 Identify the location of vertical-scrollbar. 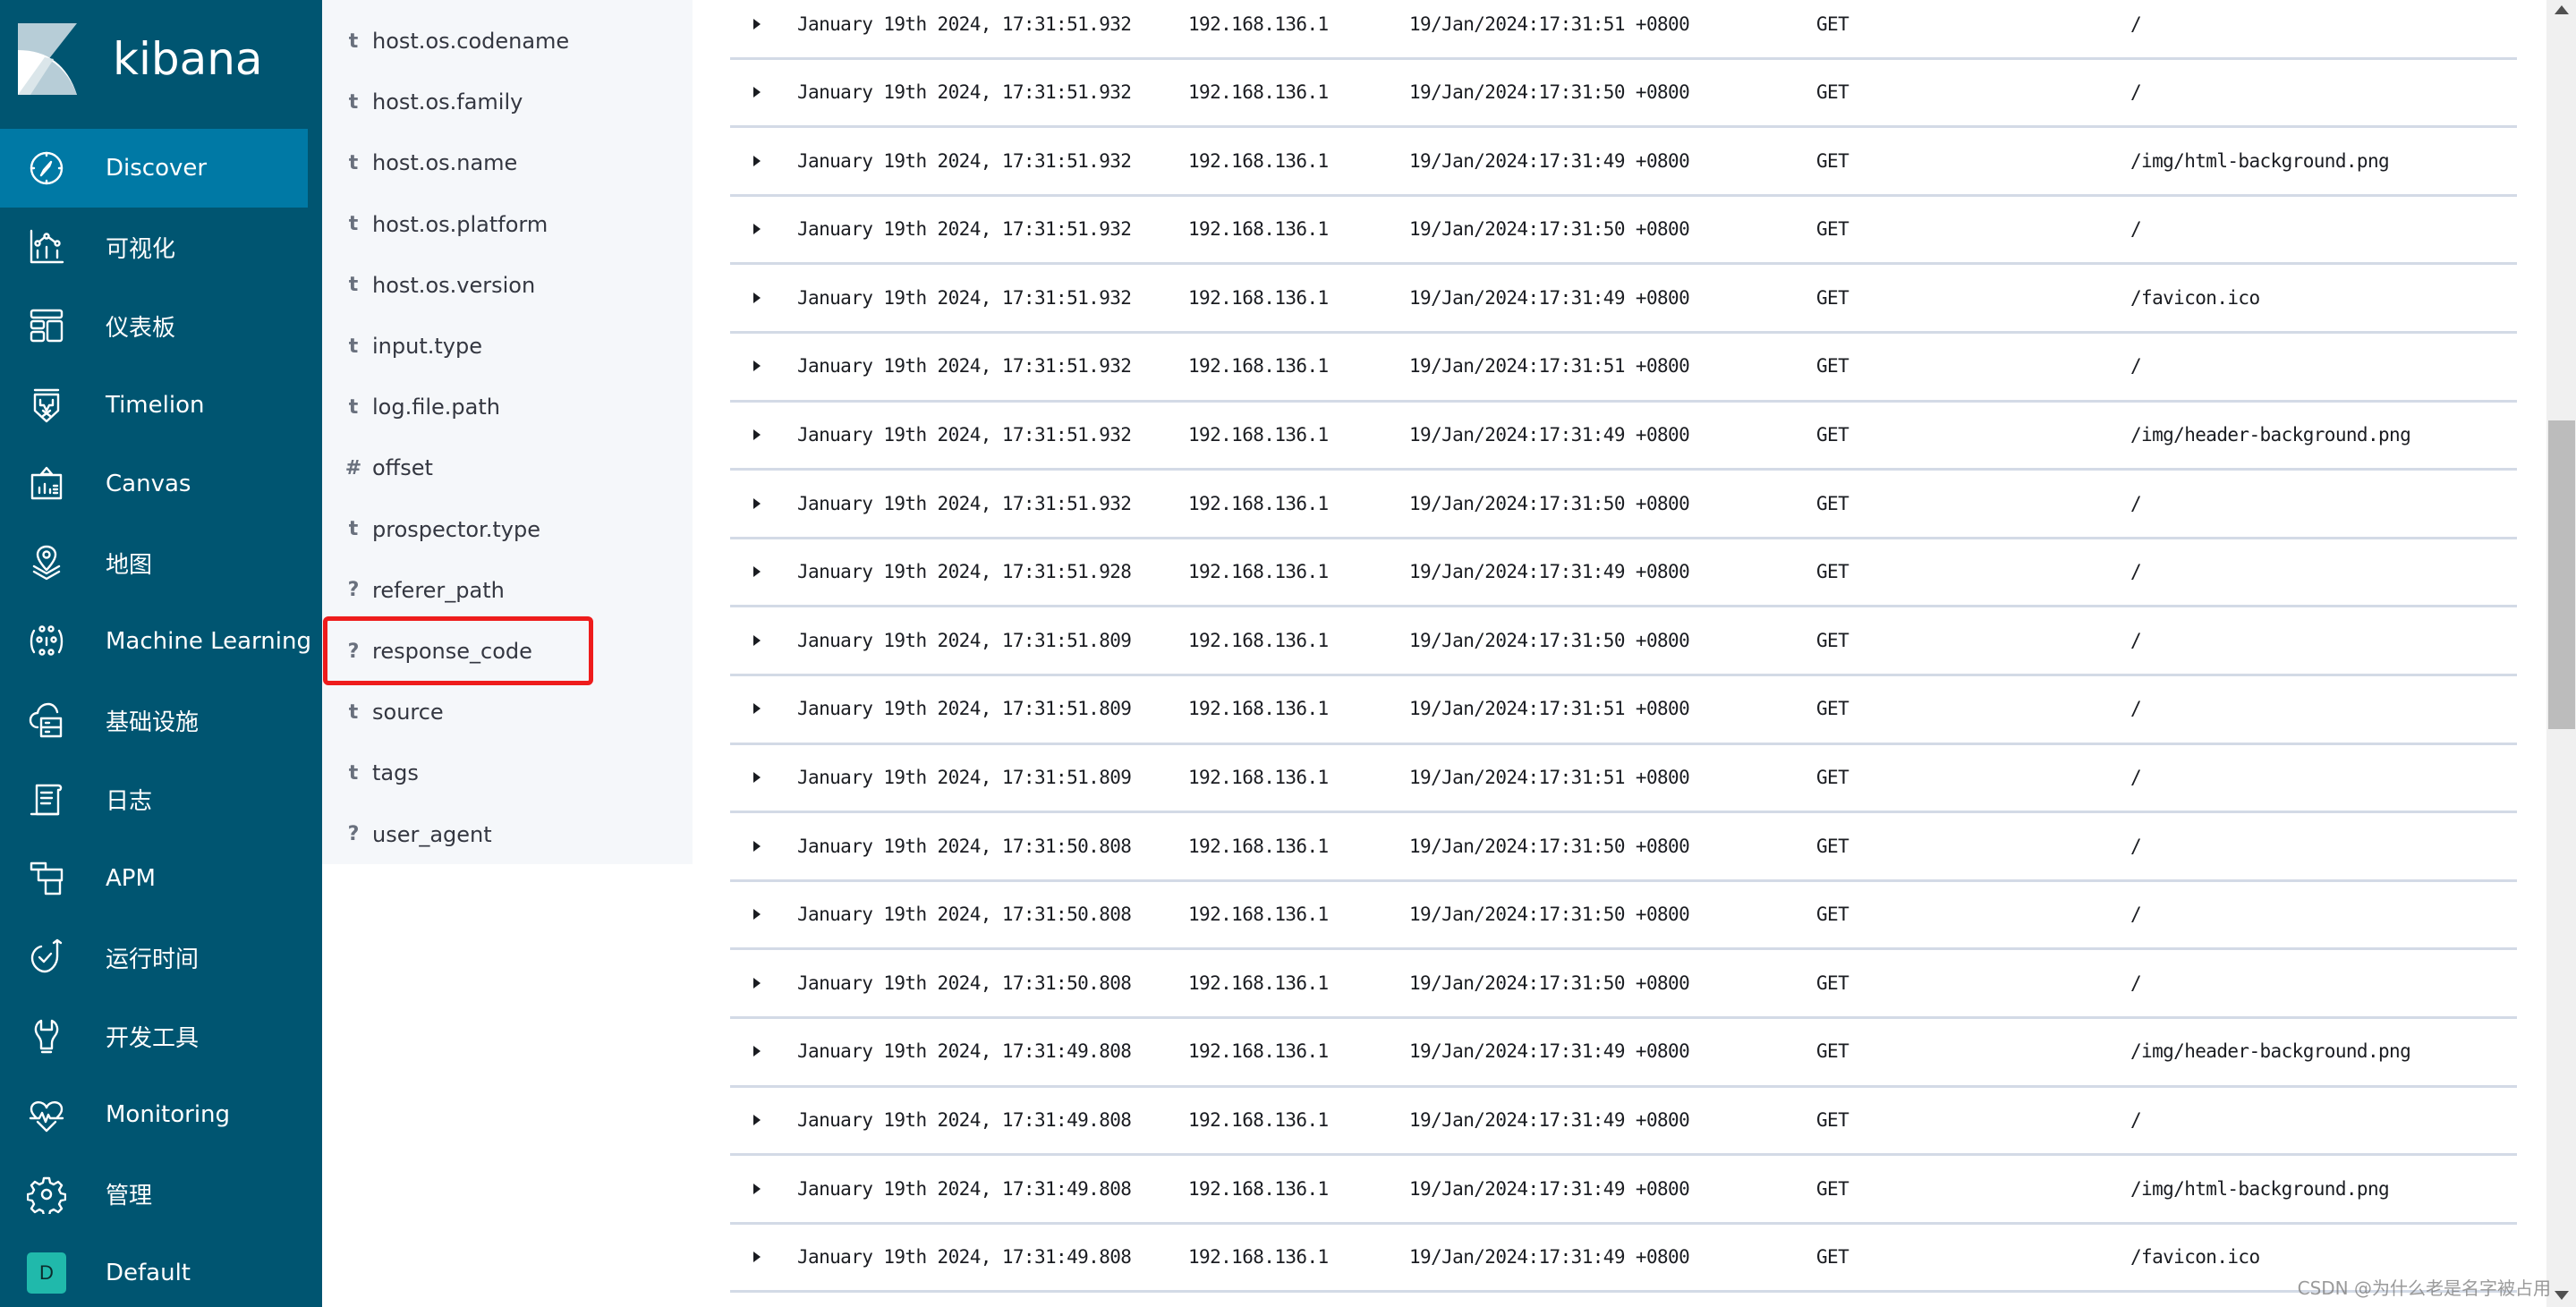
(2561, 653).